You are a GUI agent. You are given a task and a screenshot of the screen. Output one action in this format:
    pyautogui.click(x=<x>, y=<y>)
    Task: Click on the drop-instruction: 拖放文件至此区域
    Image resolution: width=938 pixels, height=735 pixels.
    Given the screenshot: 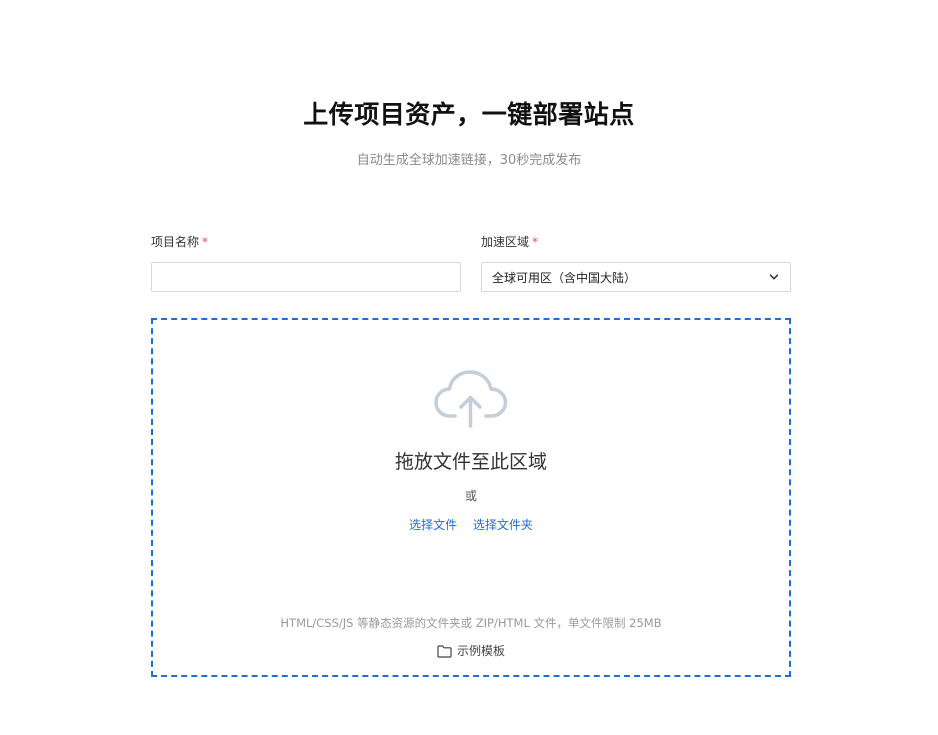 What is the action you would take?
    pyautogui.click(x=470, y=462)
    